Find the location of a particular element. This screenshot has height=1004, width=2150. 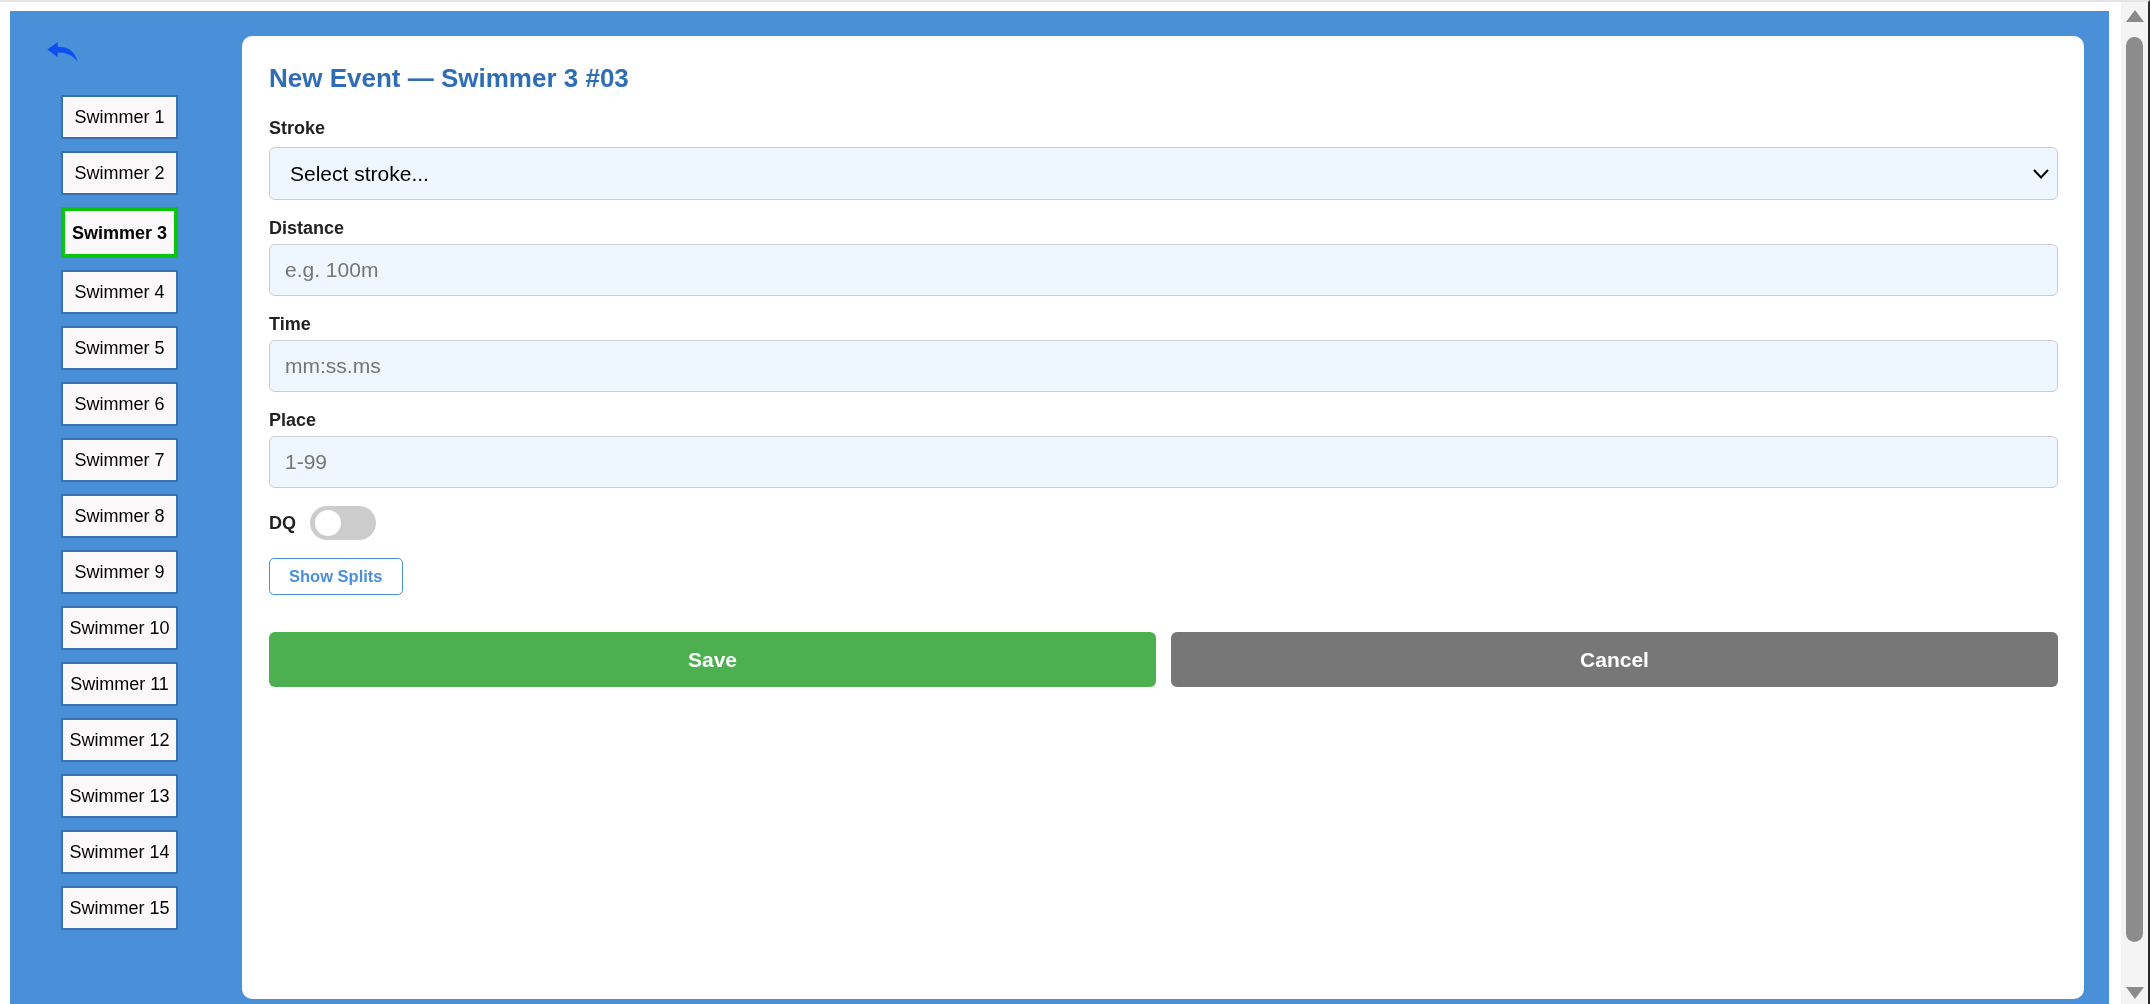

input-field: 1-99 is located at coordinates (1163, 462).